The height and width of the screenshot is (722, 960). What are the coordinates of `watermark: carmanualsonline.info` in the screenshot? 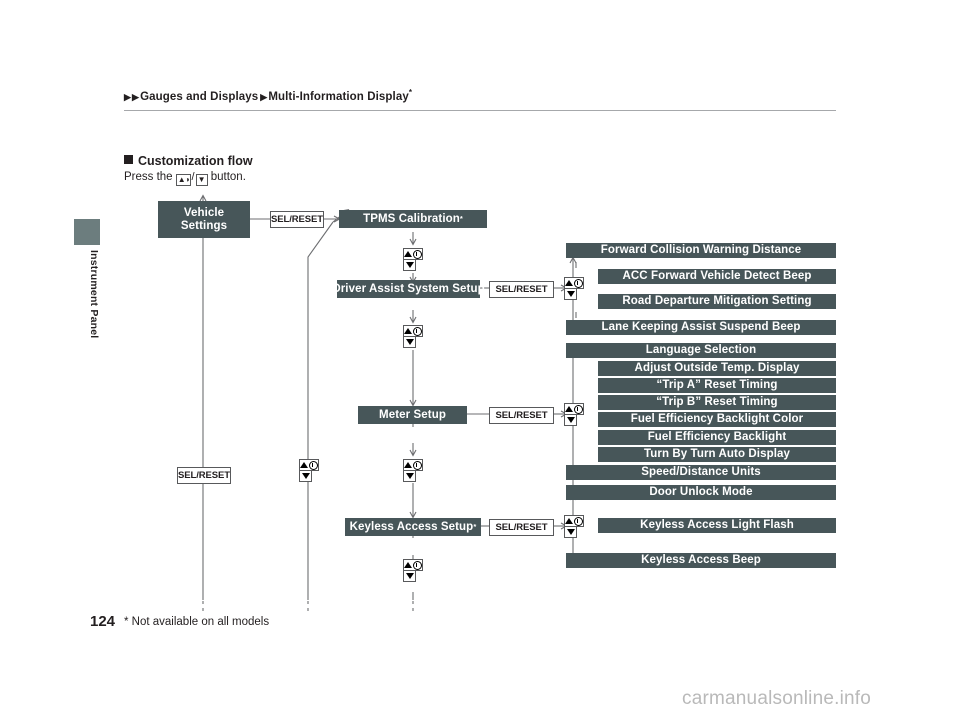 It's located at (777, 698).